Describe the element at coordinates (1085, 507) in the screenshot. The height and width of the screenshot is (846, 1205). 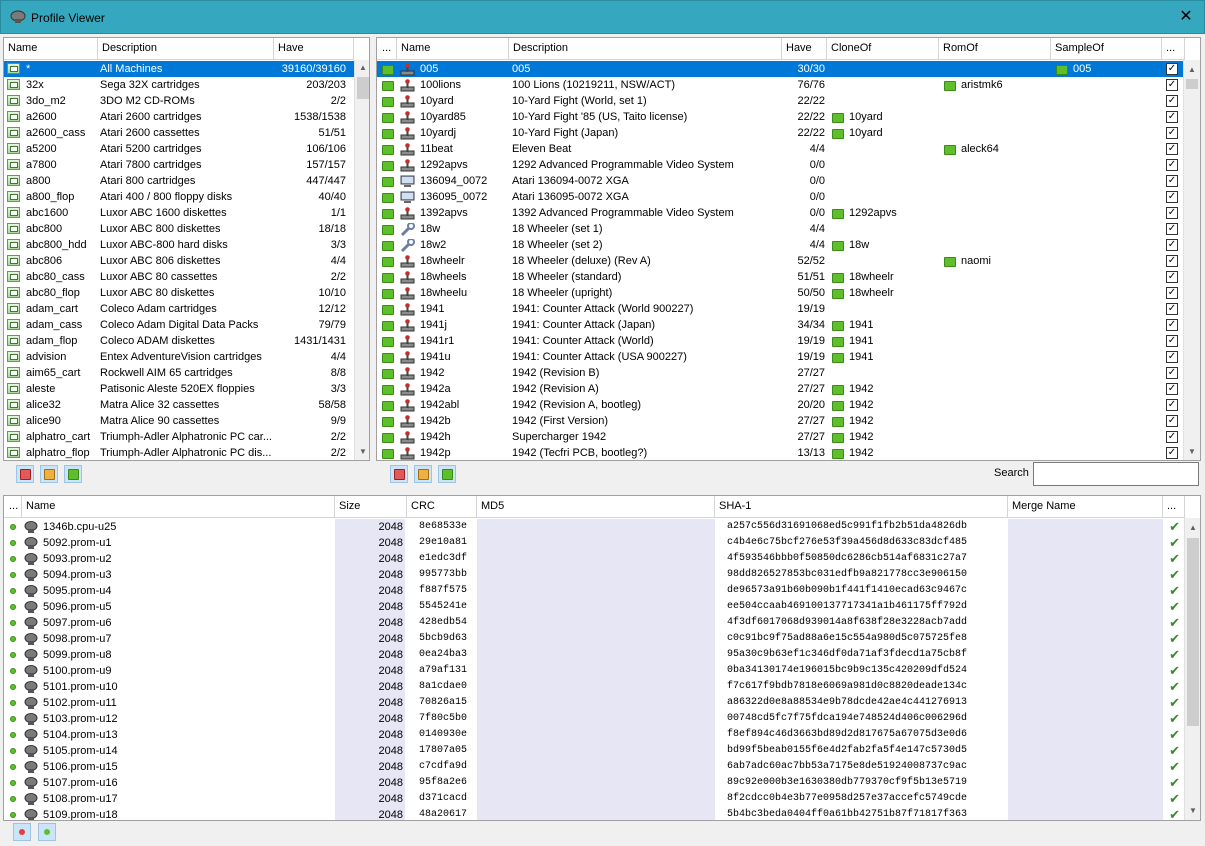
I see `column-header-merge-name: Merge Name` at that location.